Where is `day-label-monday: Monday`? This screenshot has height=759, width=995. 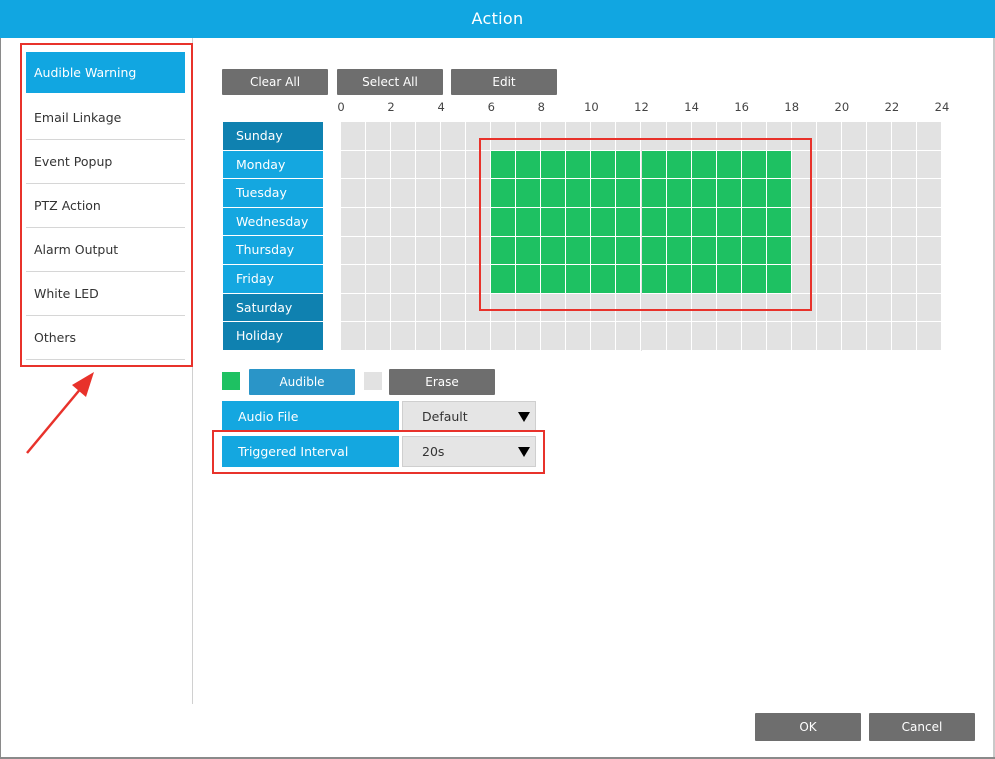 day-label-monday: Monday is located at coordinates (273, 165).